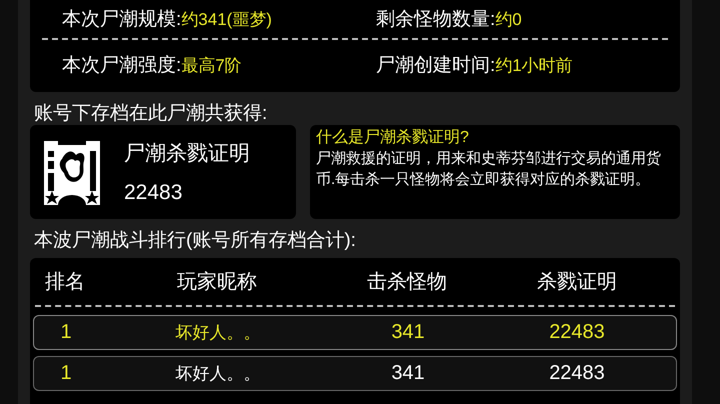 The width and height of the screenshot is (720, 404). Describe the element at coordinates (122, 19) in the screenshot. I see `stat-label: 本次尸潮规模:` at that location.